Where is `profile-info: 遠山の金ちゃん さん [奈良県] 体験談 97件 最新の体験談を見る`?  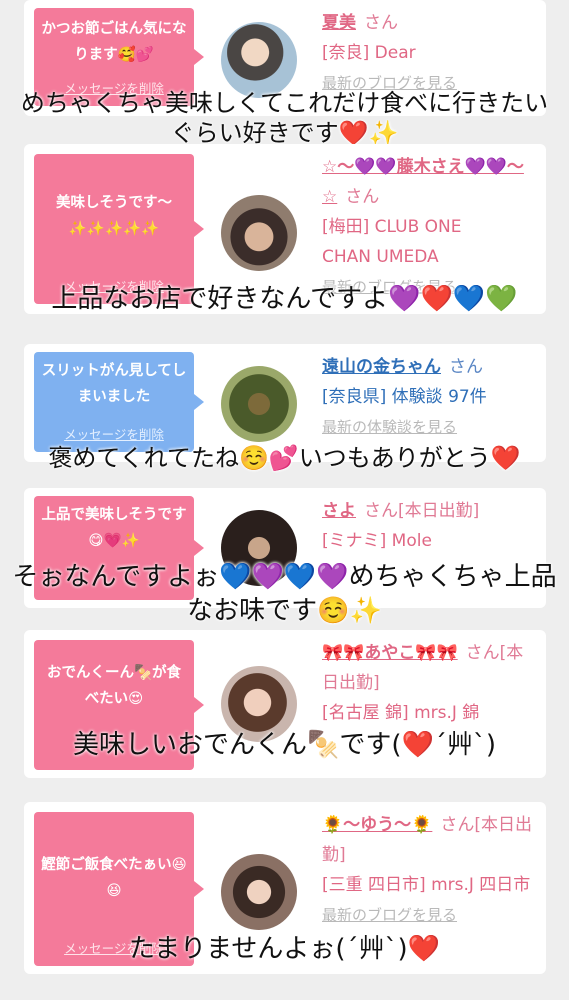 profile-info: 遠山の金ちゃん さん [奈良県] 体験談 97件 最新の体験談を見る is located at coordinates (430, 397).